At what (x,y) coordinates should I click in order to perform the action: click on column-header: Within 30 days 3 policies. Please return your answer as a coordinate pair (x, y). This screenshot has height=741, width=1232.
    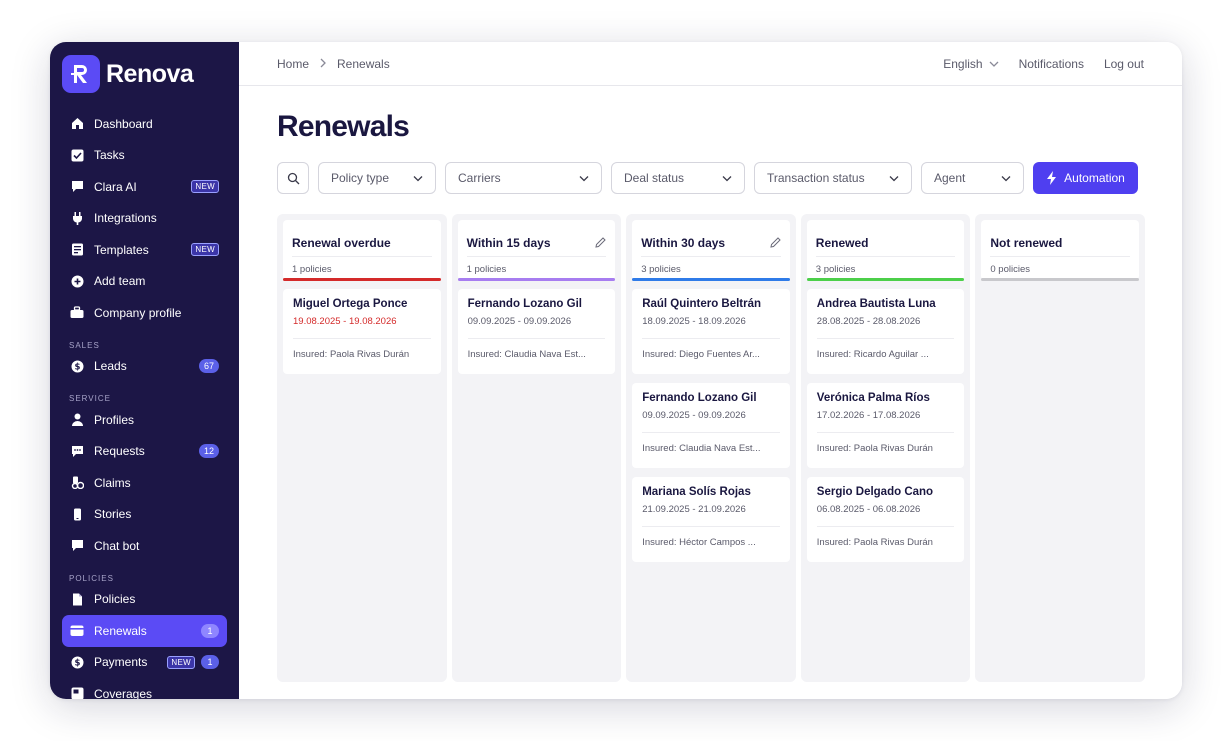
    Looking at the image, I should click on (711, 250).